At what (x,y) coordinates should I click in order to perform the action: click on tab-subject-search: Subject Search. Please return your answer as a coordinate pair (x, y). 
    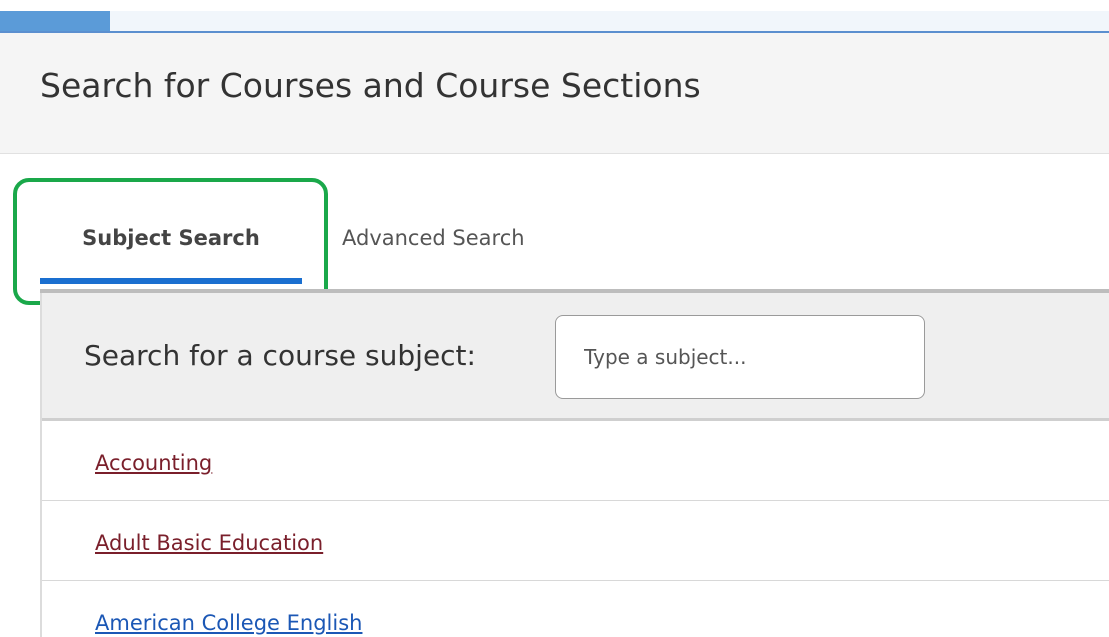
    Looking at the image, I should click on (171, 243).